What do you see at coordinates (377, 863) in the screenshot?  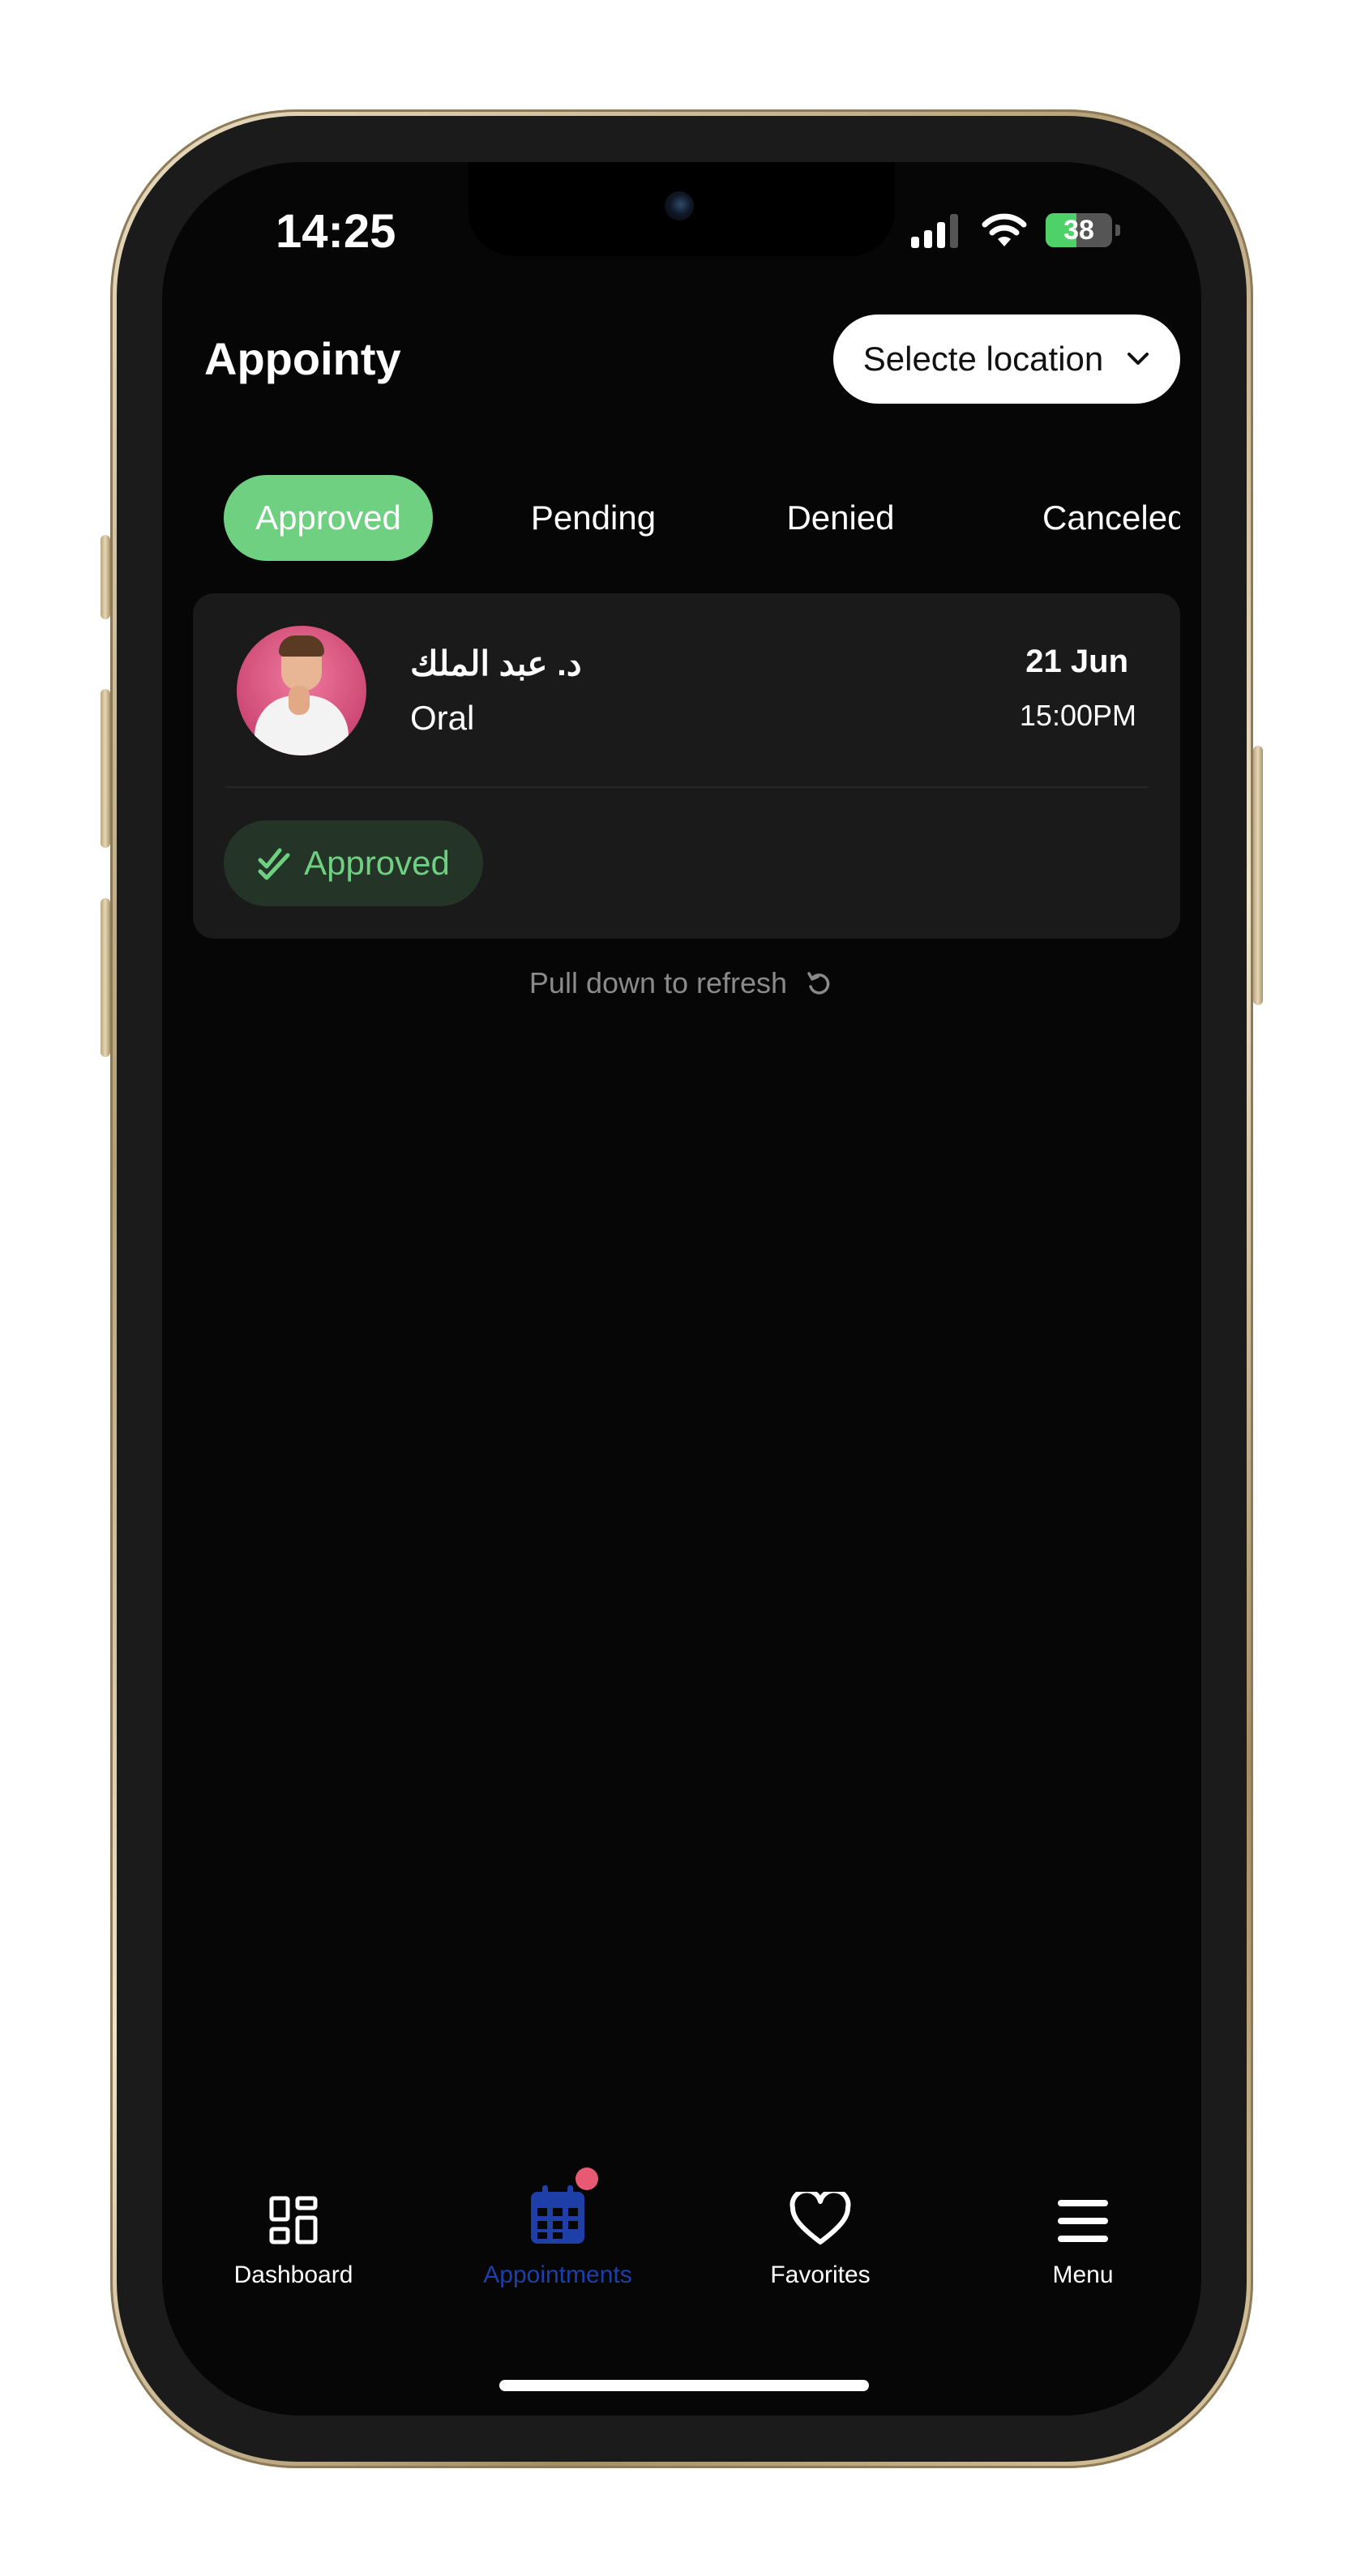 I see `status-badge-label: Approved` at bounding box center [377, 863].